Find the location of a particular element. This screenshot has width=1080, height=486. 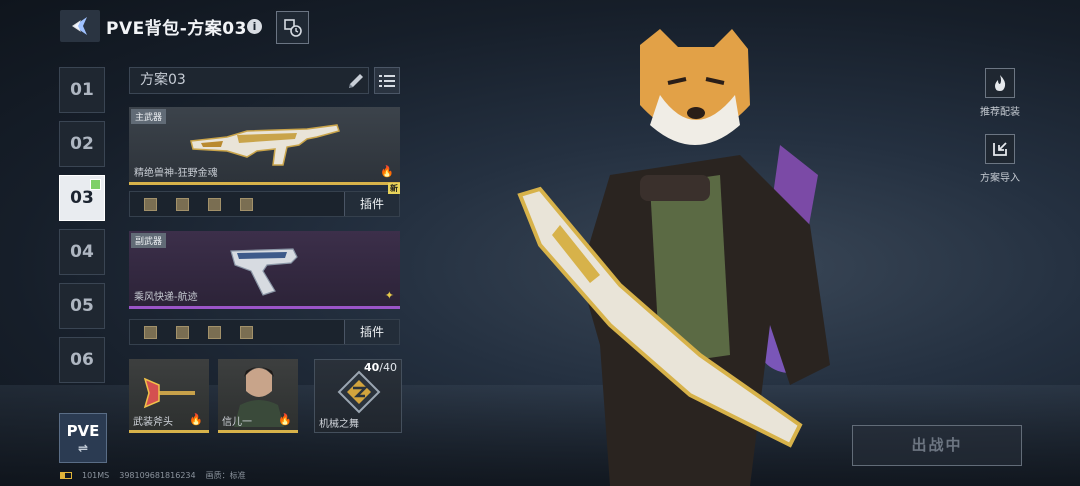

pistol-image is located at coordinates (264, 272).